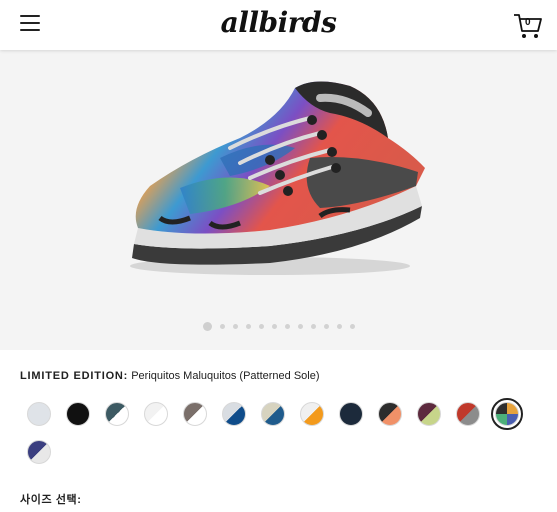  Describe the element at coordinates (51, 500) in the screenshot. I see `size-select-label: 사이즈 선택:` at that location.